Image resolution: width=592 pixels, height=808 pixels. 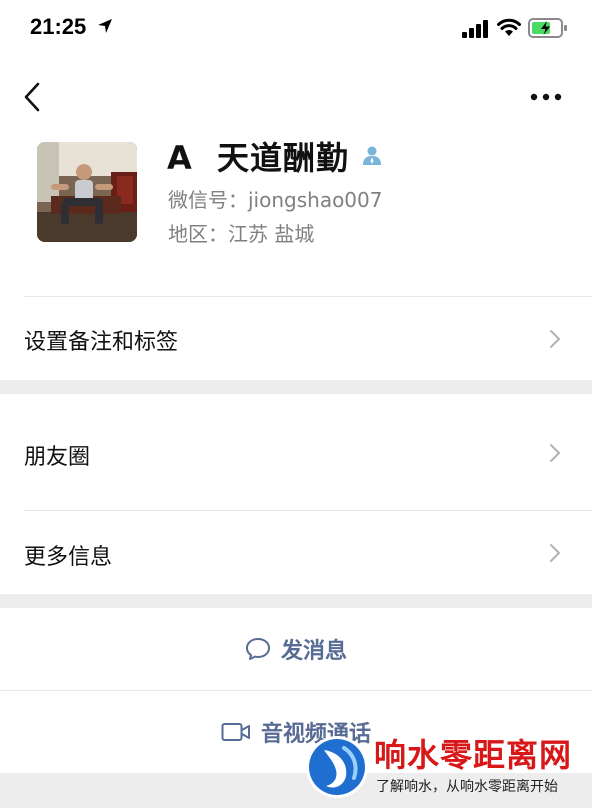 I want to click on navigation-bar, so click(x=296, y=97).